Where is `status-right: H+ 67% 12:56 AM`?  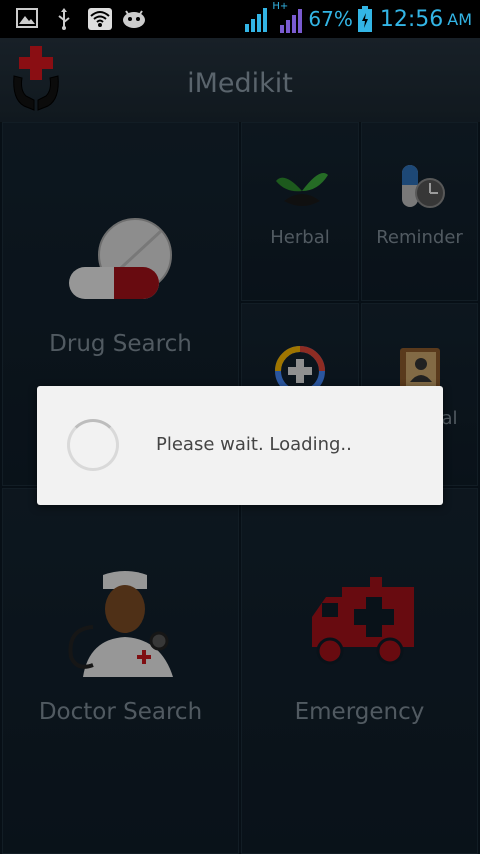 status-right: H+ 67% 12:56 AM is located at coordinates (358, 17).